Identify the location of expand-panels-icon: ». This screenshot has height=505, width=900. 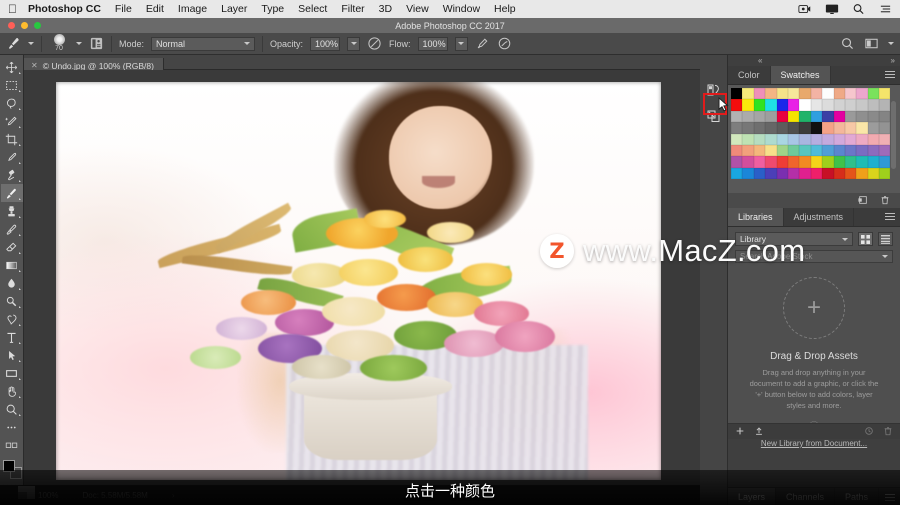
(893, 60).